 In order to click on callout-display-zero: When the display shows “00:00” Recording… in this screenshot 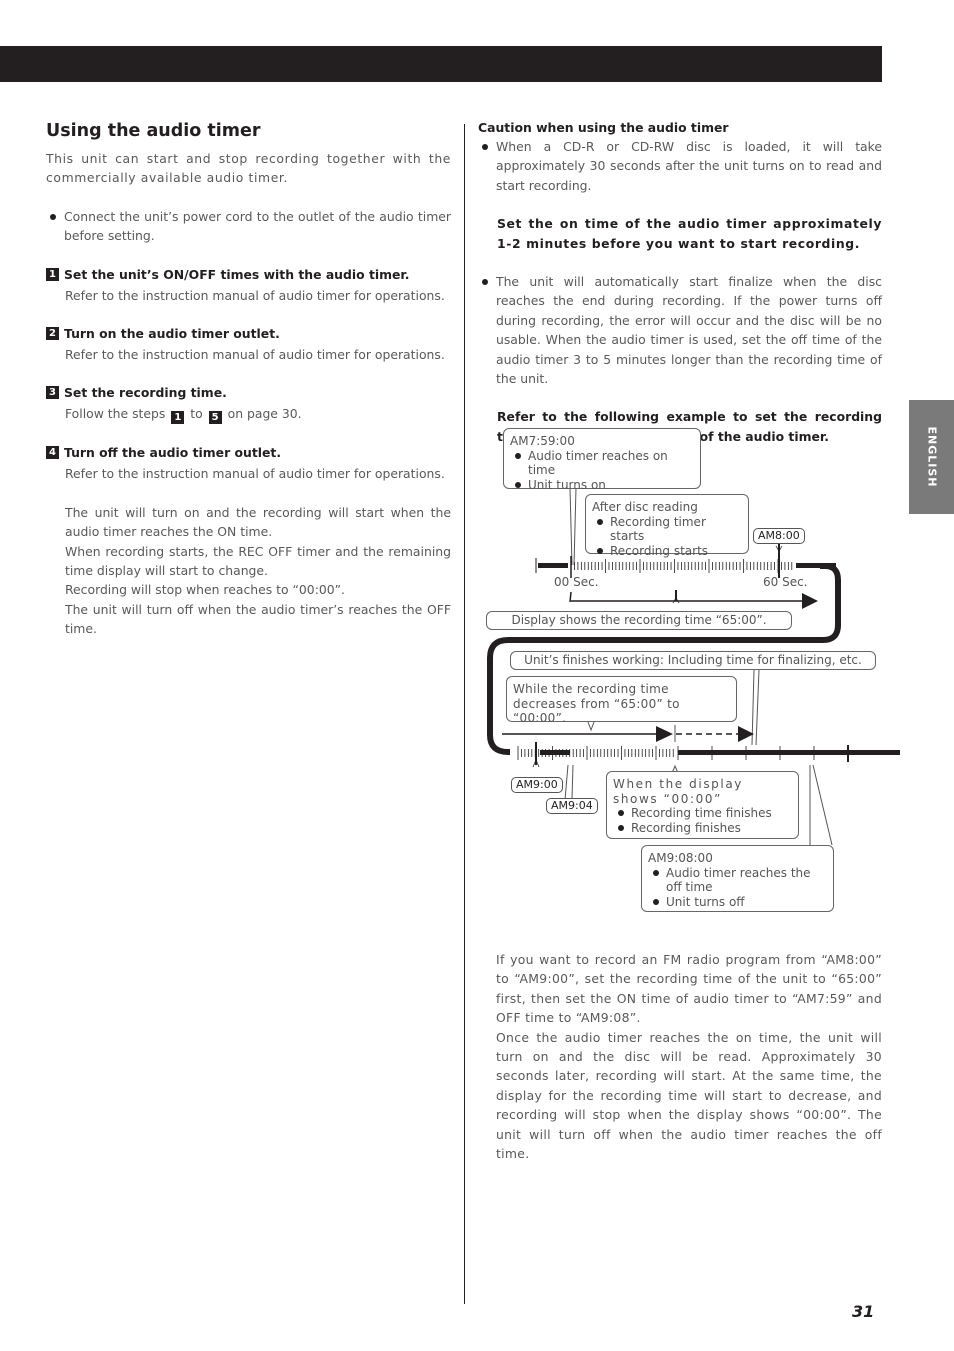, I will do `click(702, 805)`.